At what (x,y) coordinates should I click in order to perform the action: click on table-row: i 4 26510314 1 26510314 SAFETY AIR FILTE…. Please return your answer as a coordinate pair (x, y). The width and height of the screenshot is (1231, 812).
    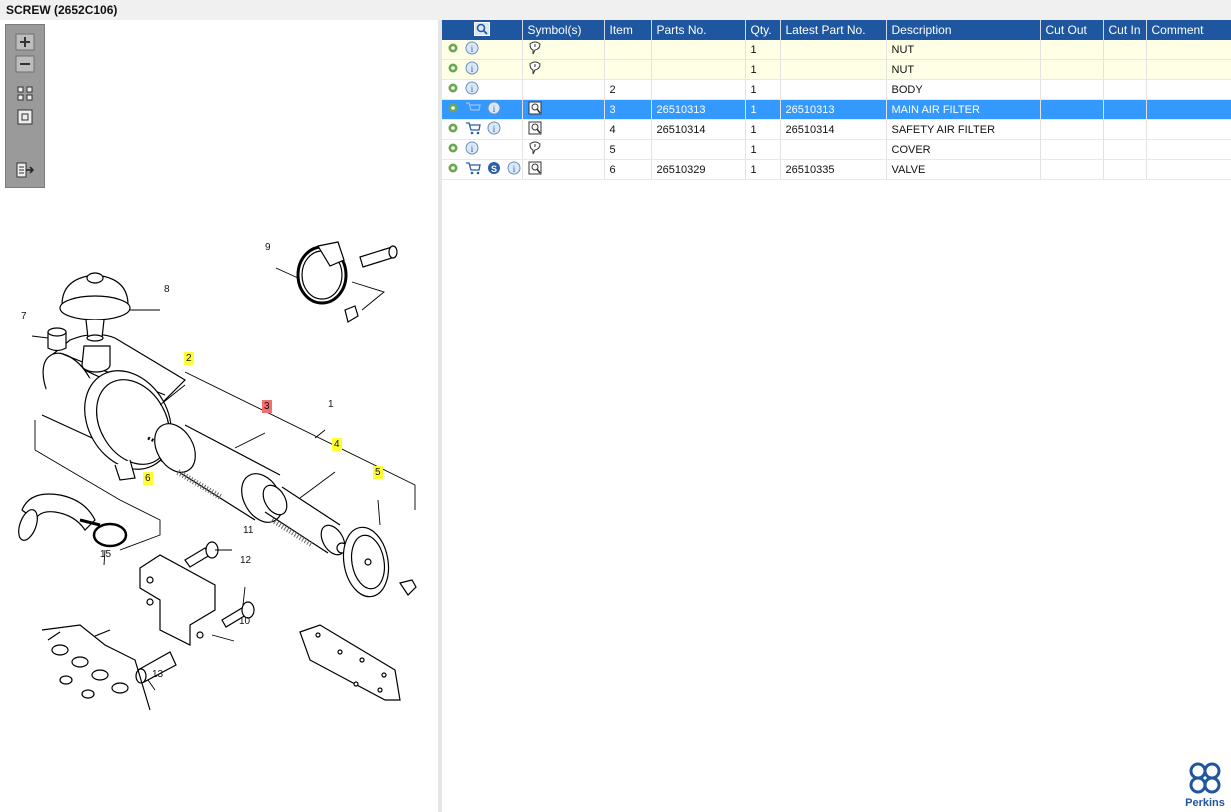
    Looking at the image, I should click on (836, 129).